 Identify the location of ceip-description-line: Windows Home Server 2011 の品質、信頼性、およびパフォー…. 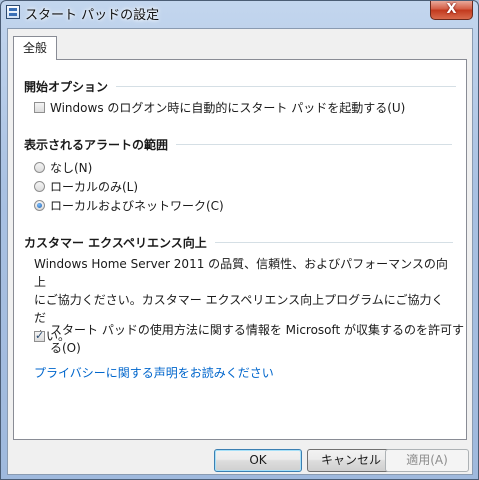
(241, 273).